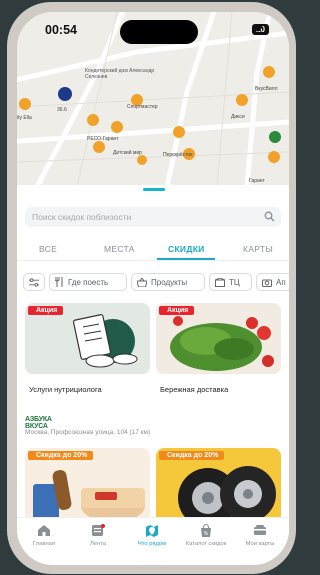  Describe the element at coordinates (194, 389) in the screenshot. I see `card-title: Бережная доставка` at that location.